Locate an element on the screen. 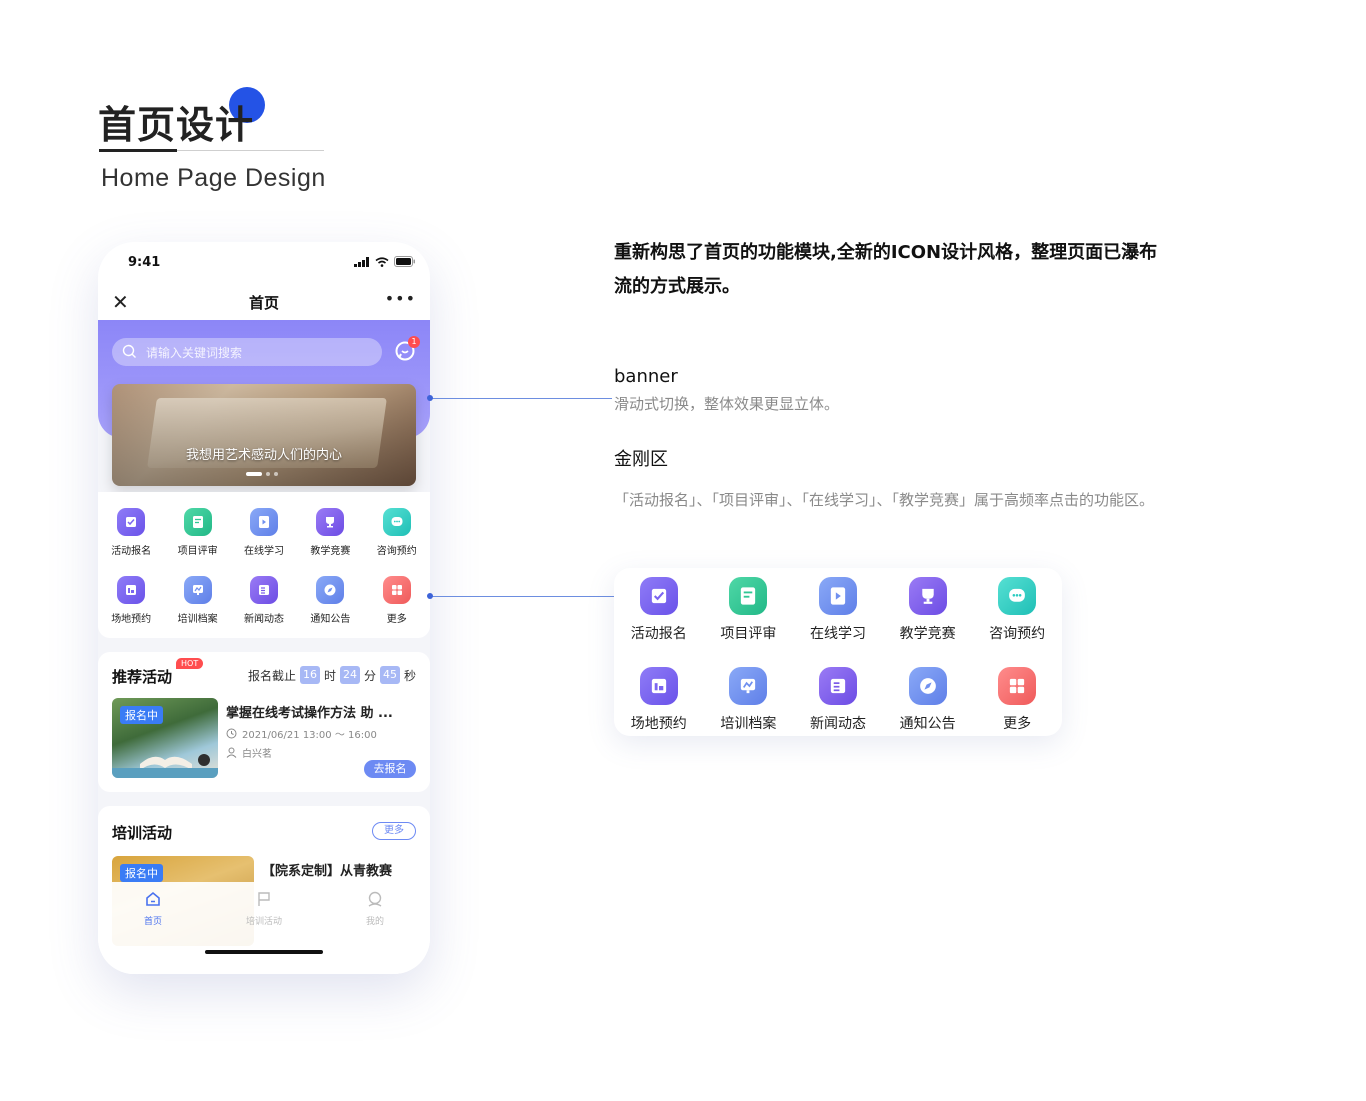  grid-row-2: 场地预约 培训档案 新闻动态 通知公告 更多 is located at coordinates (264, 600).